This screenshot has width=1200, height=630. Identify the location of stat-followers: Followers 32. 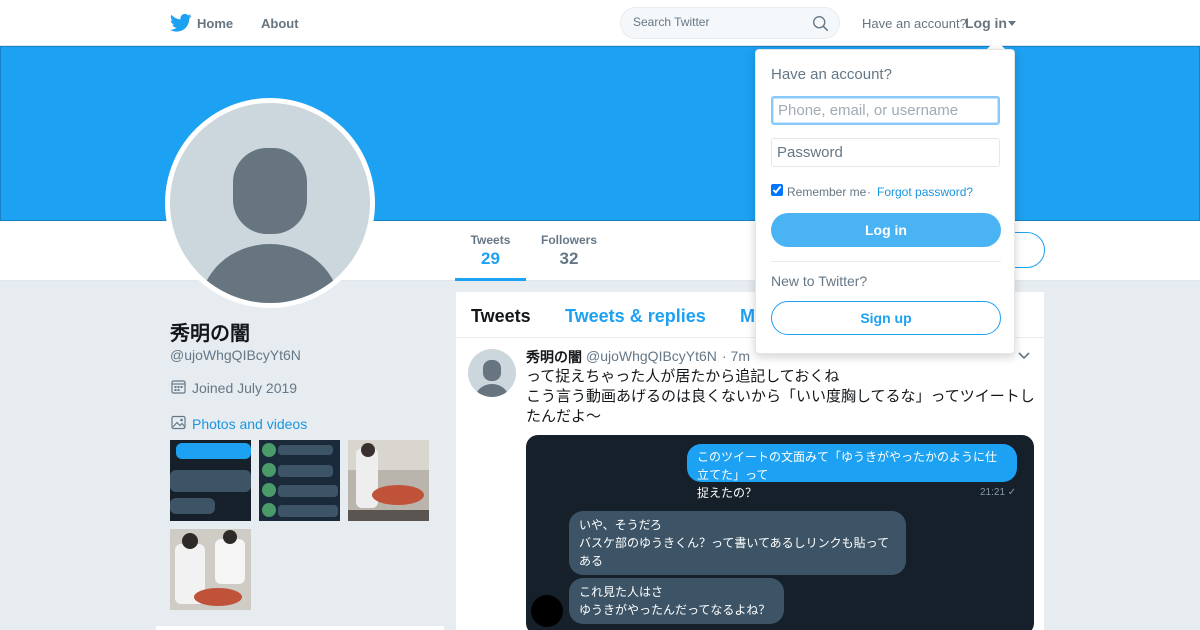
(569, 251).